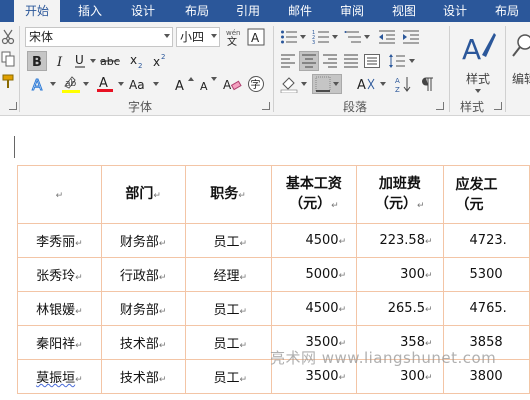 This screenshot has height=400, width=530. What do you see at coordinates (387, 37) in the screenshot?
I see `decrease-indent-icon` at bounding box center [387, 37].